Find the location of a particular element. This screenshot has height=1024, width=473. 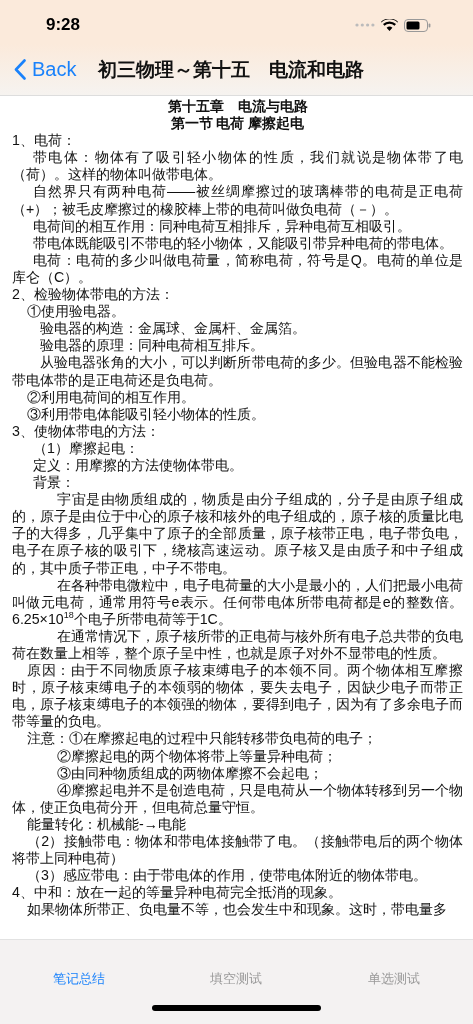

paragraph: （3）感应带电：由于带电体的作用，使带电体附近的物体带电。 is located at coordinates (227, 876).